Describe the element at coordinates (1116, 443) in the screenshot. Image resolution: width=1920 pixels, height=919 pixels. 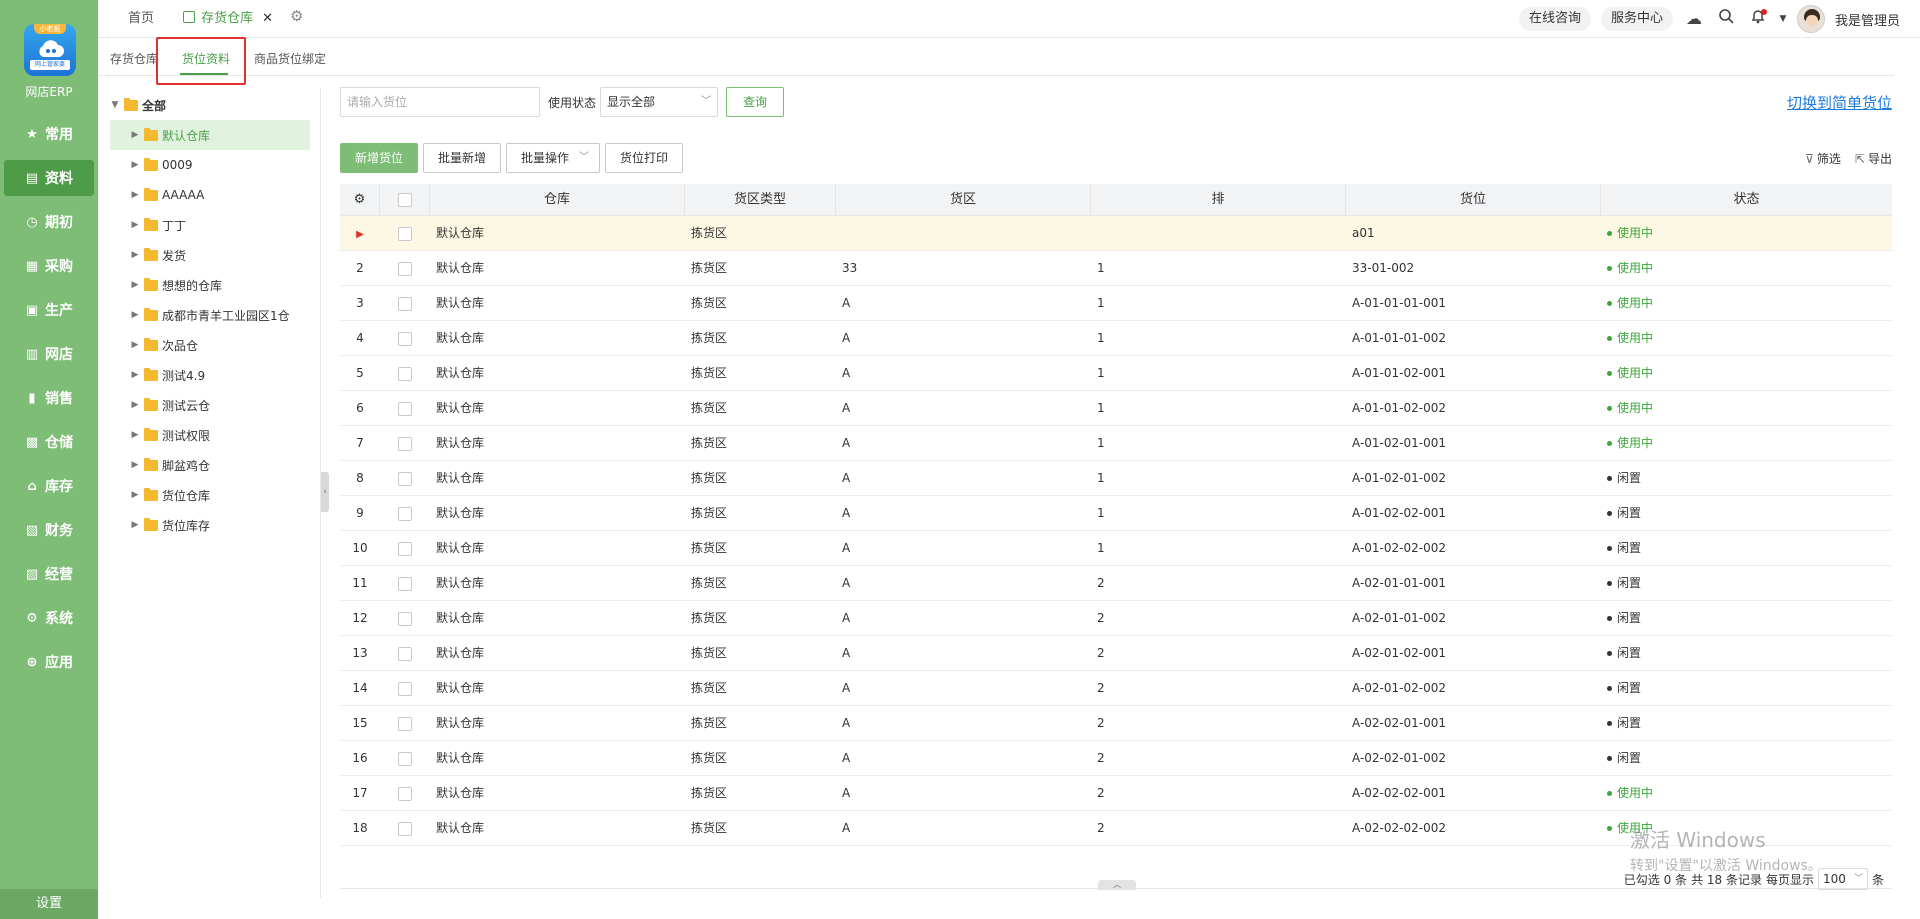
I see `table-row: 7 默认仓库 拣货区 A 1 A-01-02-01-001 使用中` at that location.